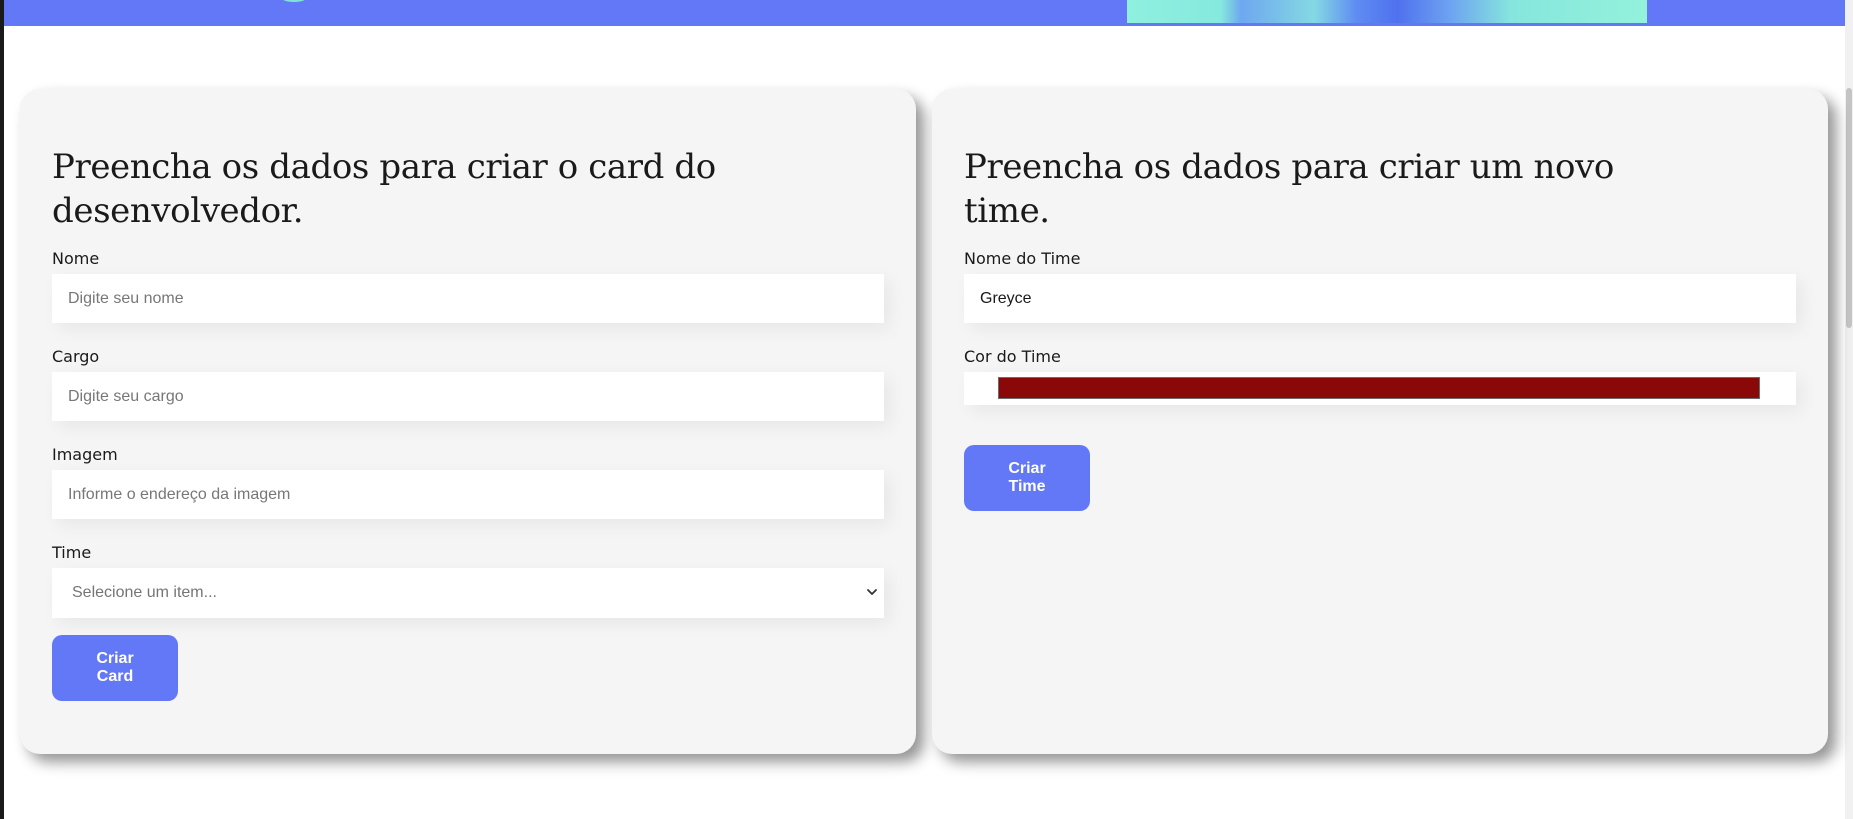  I want to click on role-field: Cargo, so click(468, 384).